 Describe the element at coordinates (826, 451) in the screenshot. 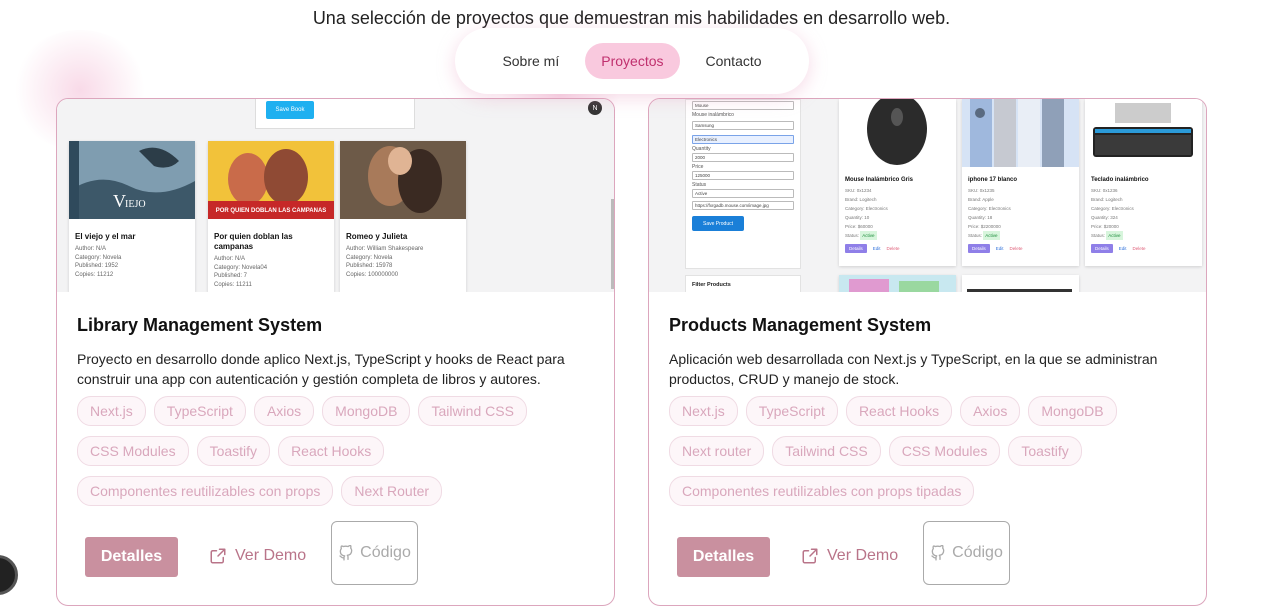

I see `tech-tag: Tailwind CSS` at that location.